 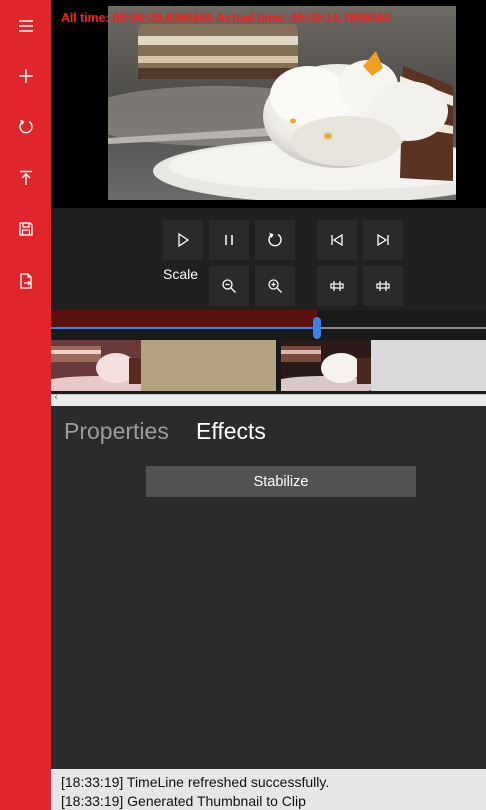 I want to click on upload-icon, so click(x=25, y=177).